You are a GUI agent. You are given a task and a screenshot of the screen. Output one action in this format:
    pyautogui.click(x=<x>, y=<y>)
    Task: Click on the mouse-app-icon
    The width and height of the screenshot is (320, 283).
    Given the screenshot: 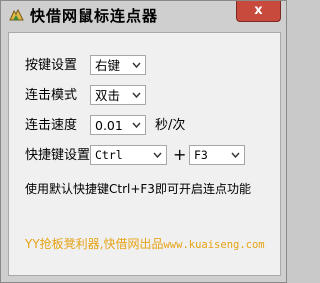 What is the action you would take?
    pyautogui.click(x=16, y=15)
    